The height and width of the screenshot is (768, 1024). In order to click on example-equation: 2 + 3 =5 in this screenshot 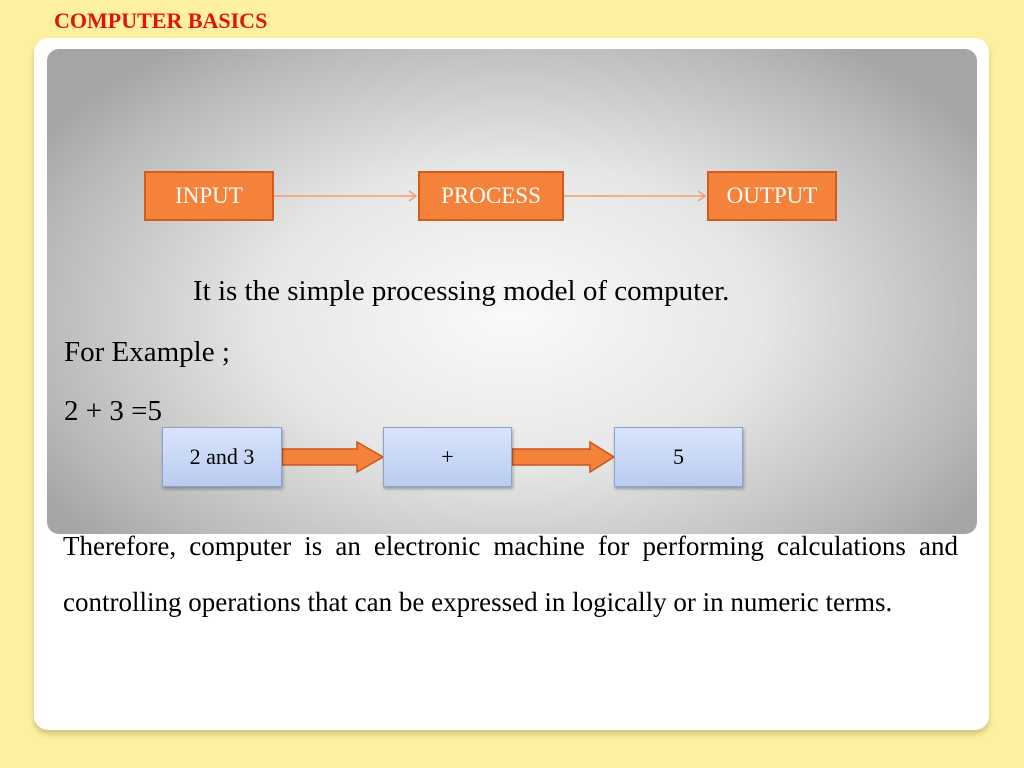, I will do `click(113, 411)`.